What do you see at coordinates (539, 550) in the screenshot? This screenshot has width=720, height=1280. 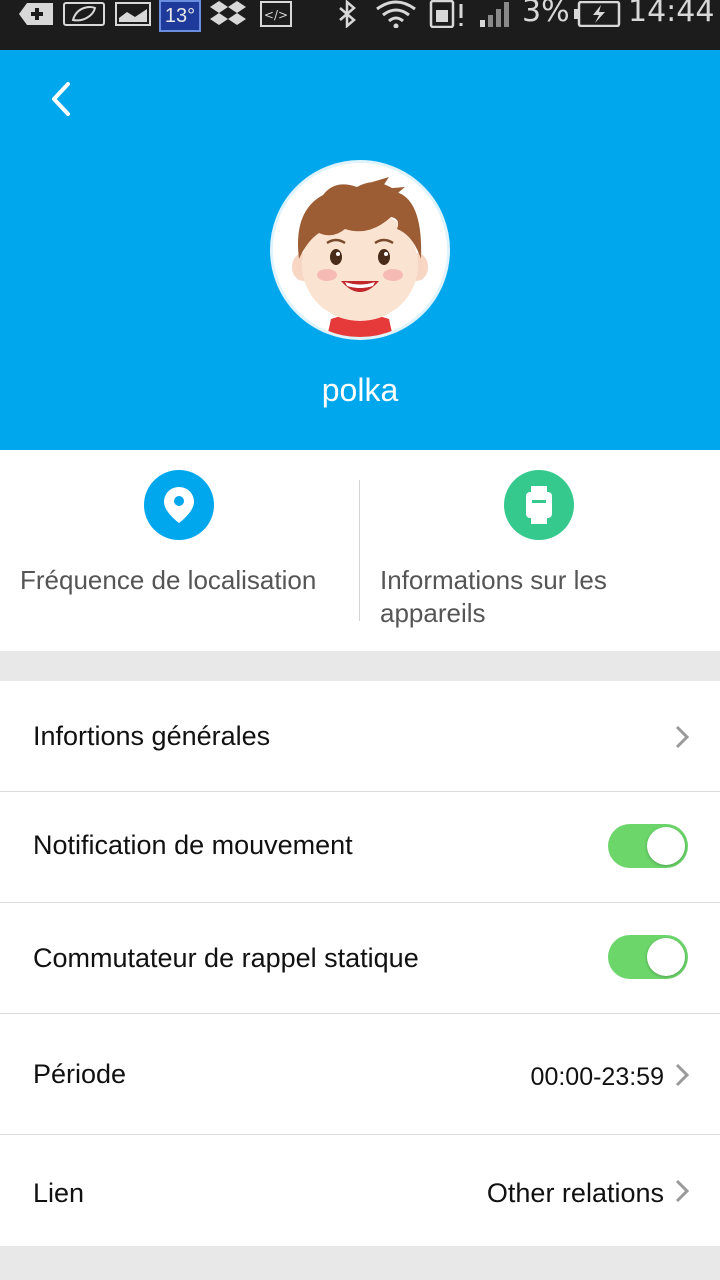 I see `device-info-button: Informations sur les appareils` at bounding box center [539, 550].